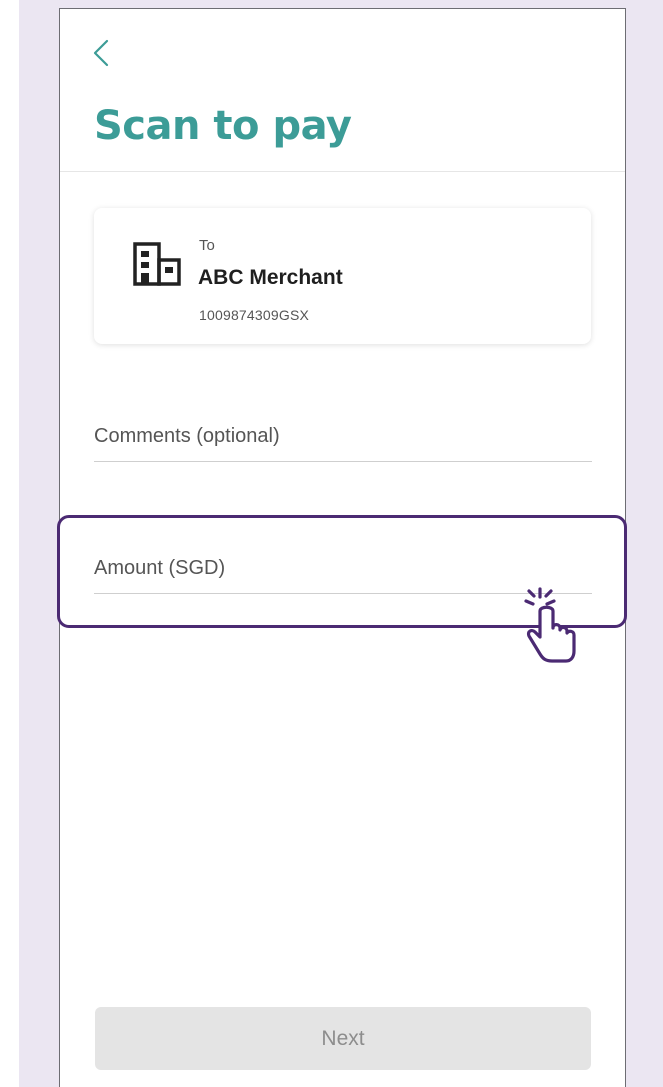 This screenshot has height=1087, width=663. I want to click on merchant-name: ABC Merchant, so click(270, 277).